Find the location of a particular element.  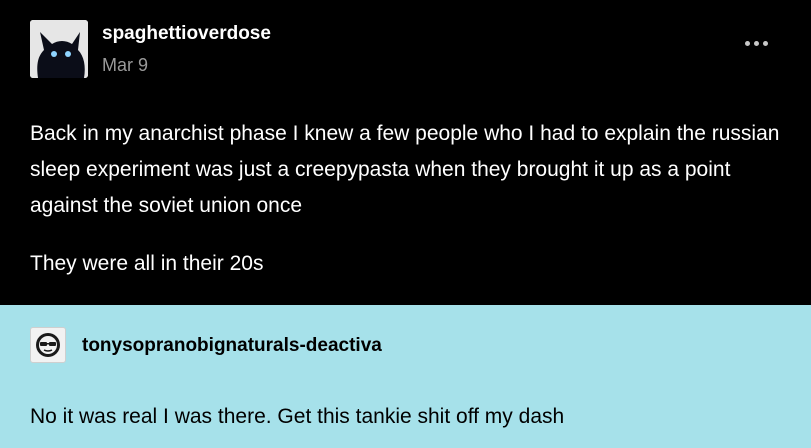

more-options-icon is located at coordinates (756, 43).